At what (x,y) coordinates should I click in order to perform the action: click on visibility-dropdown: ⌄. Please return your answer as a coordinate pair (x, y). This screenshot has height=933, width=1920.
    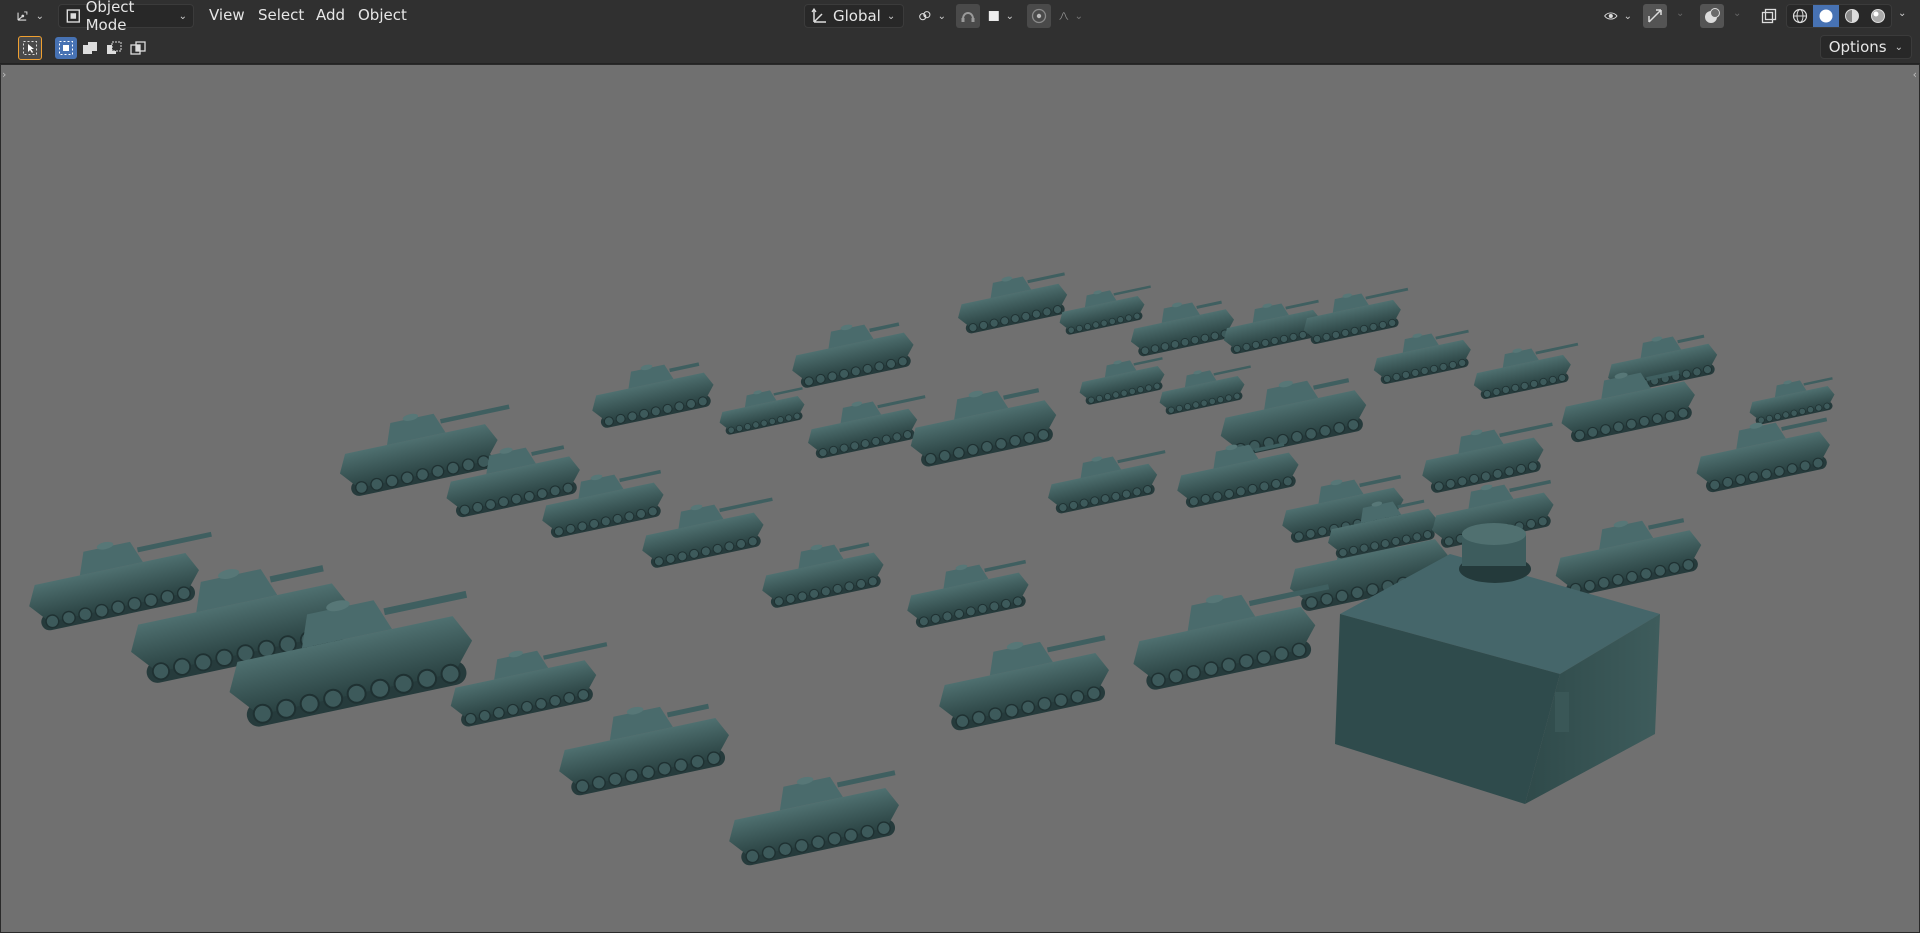
    Looking at the image, I should click on (1618, 16).